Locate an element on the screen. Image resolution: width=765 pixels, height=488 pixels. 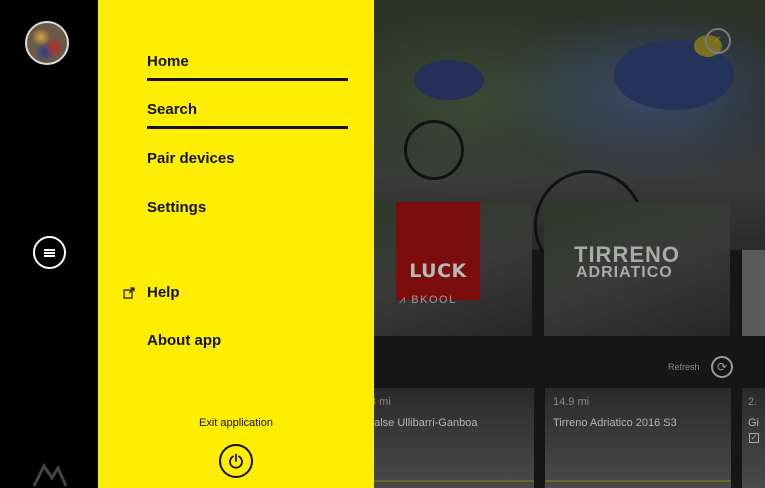
left-rail is located at coordinates (49, 244).